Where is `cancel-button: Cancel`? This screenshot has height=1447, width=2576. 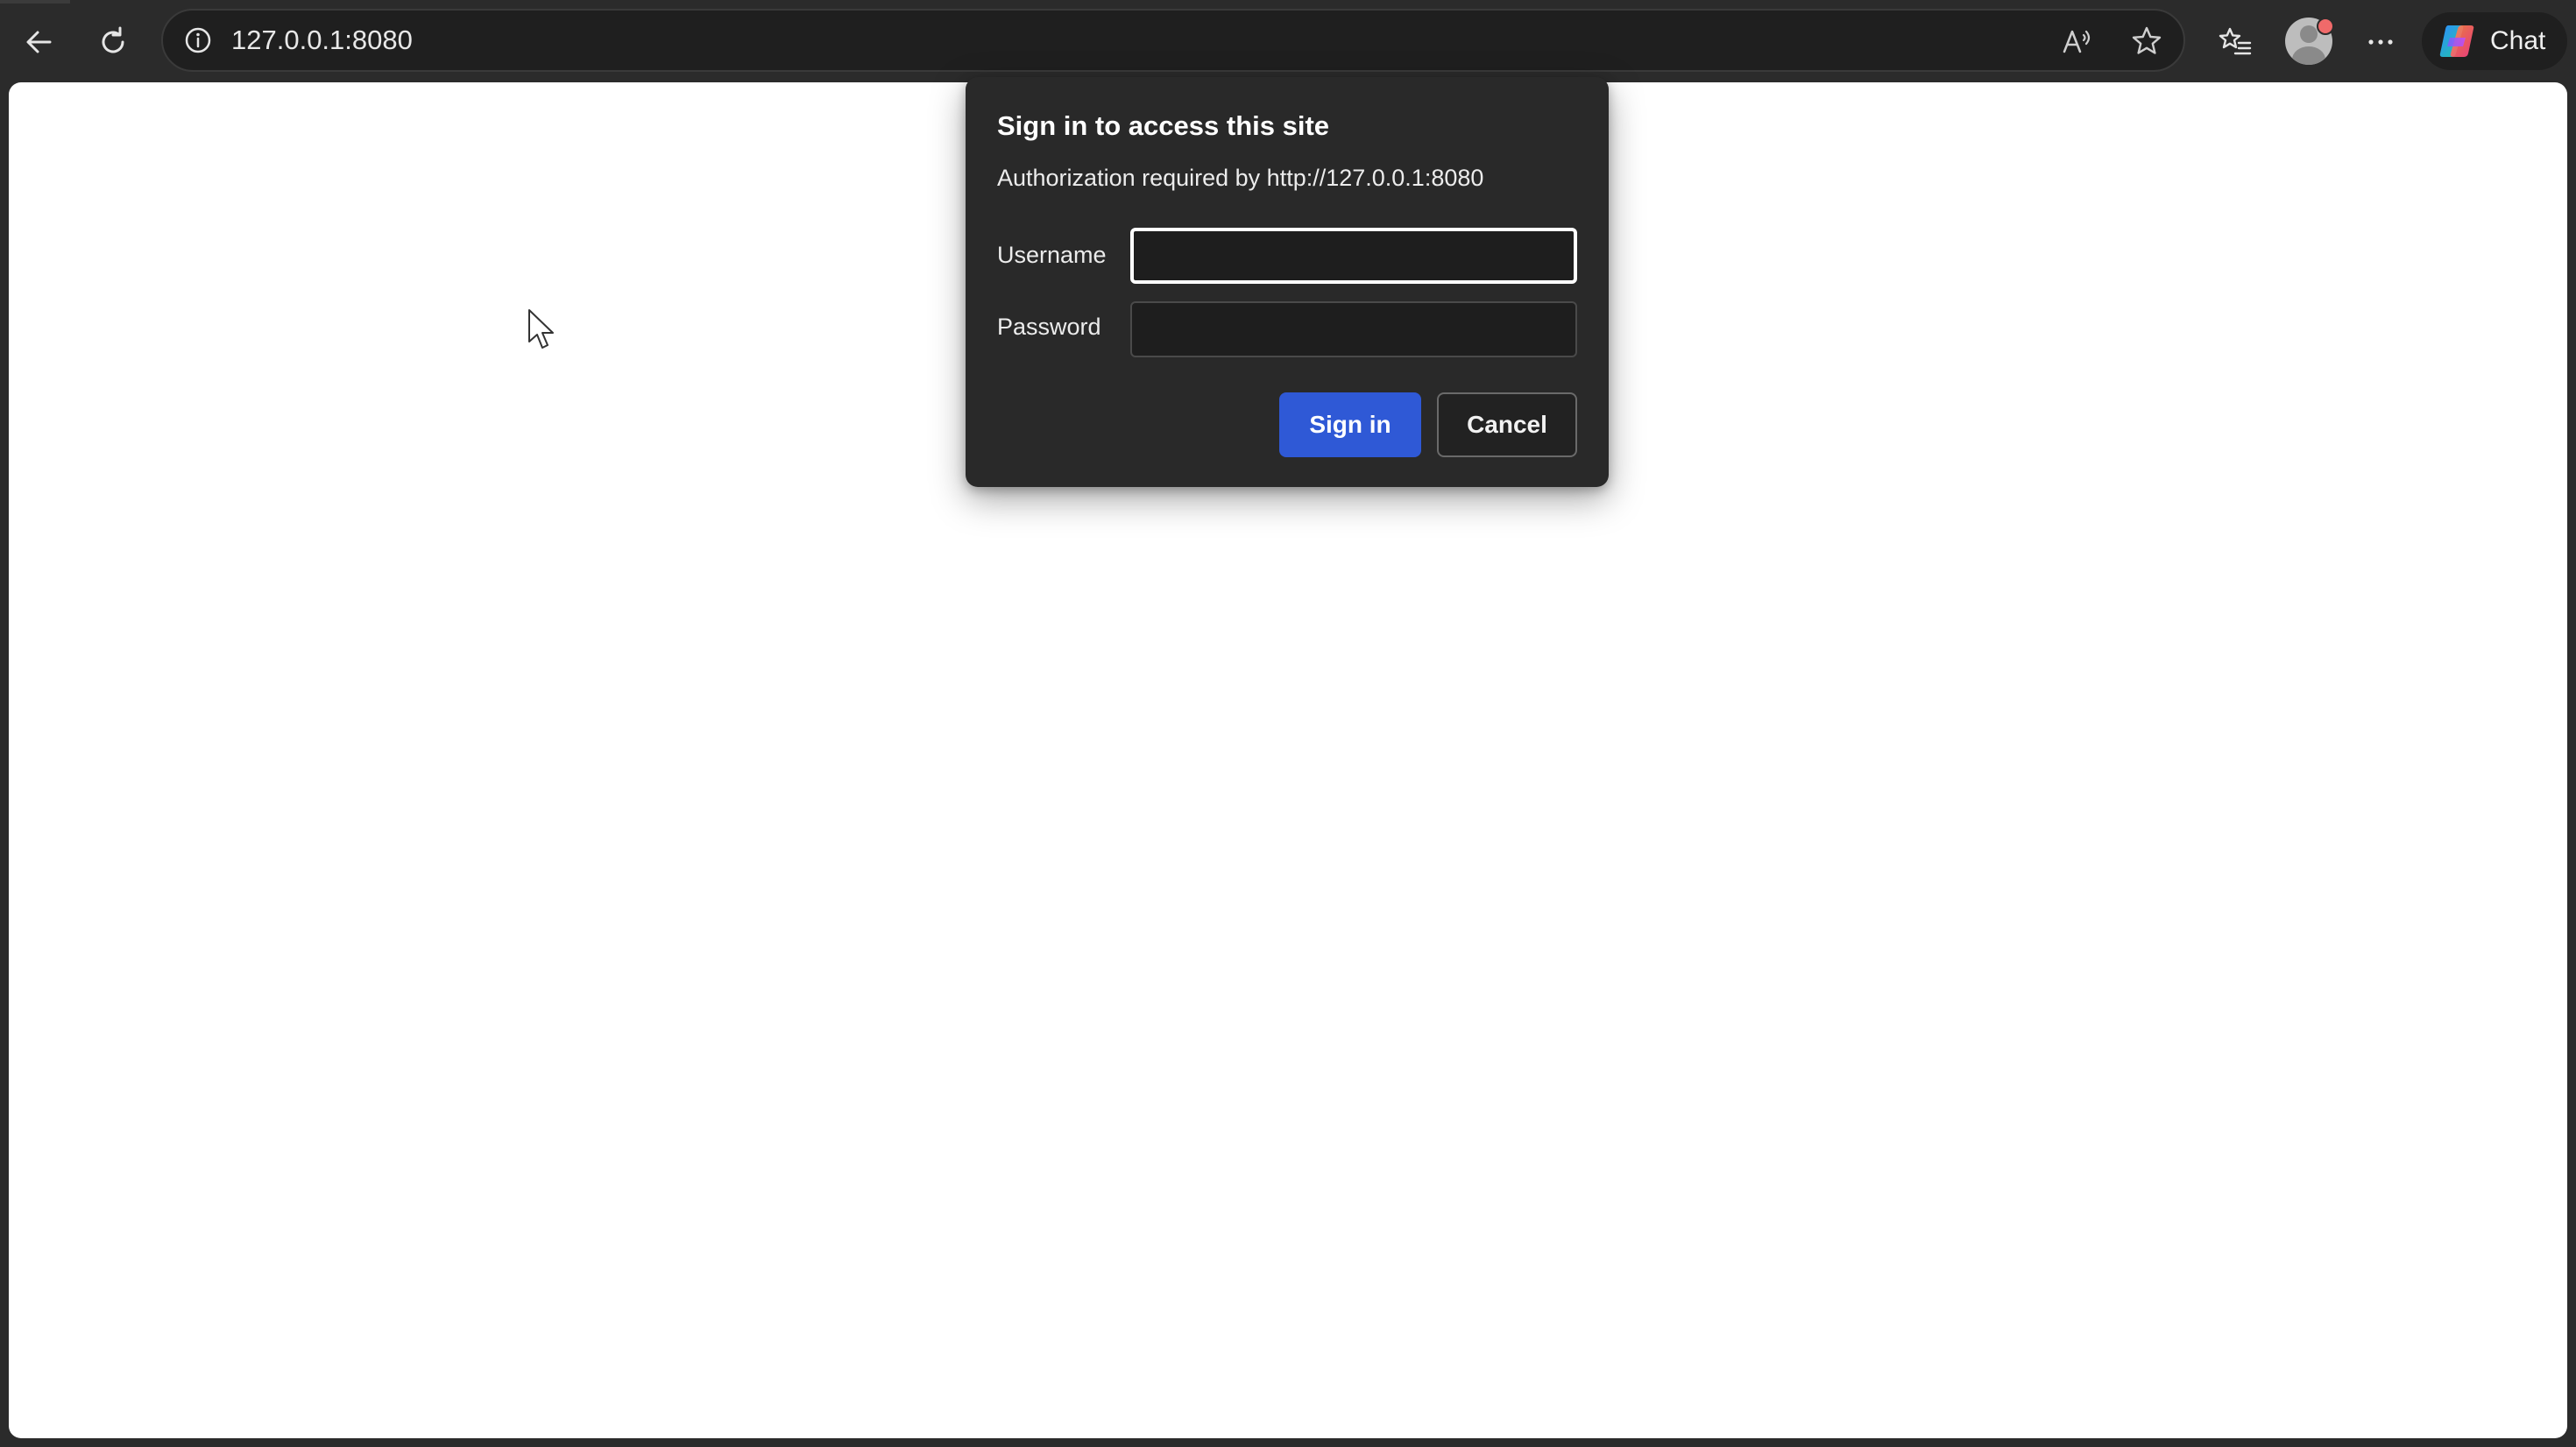
cancel-button: Cancel is located at coordinates (1507, 424).